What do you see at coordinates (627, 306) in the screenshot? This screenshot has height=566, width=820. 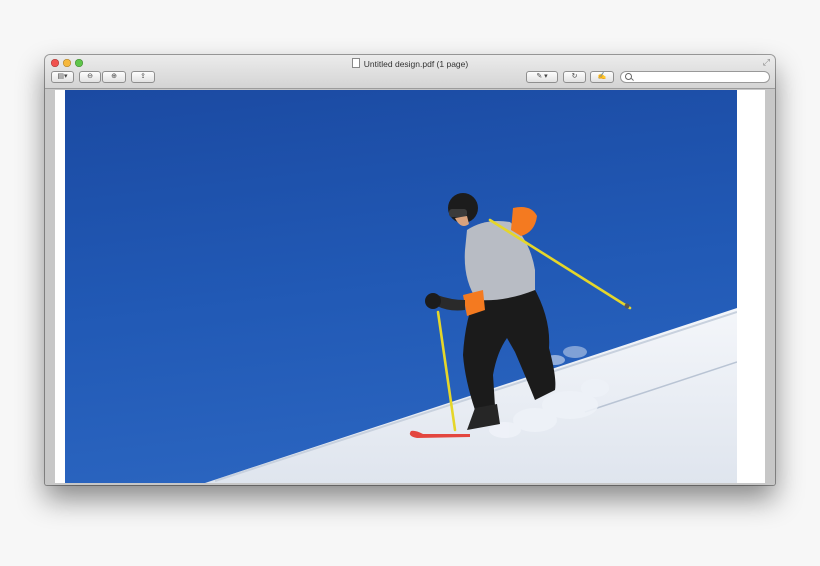 I see `pole-basket` at bounding box center [627, 306].